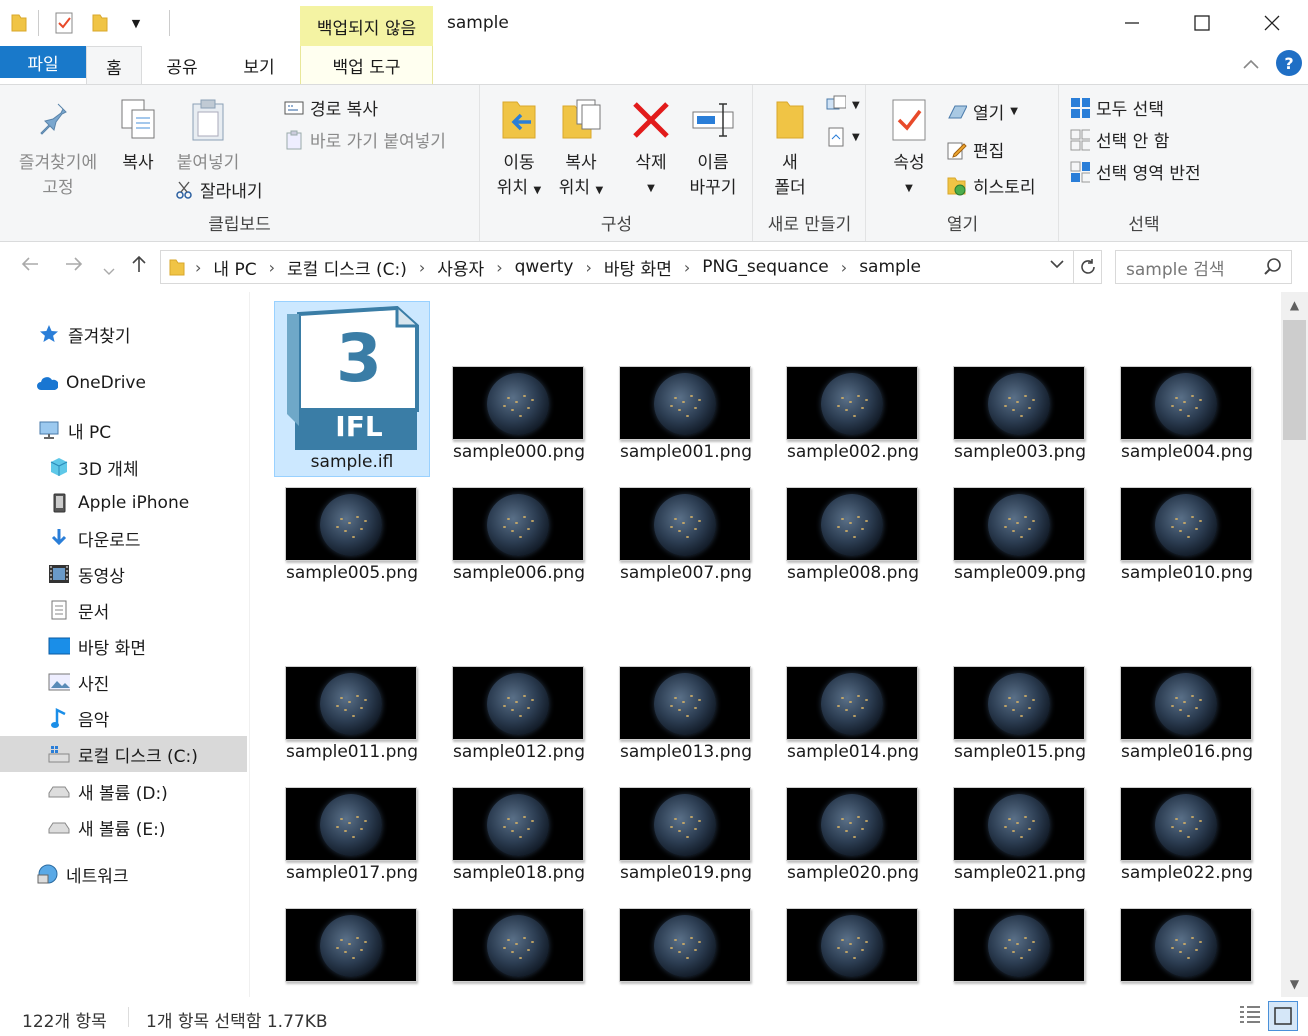 This screenshot has height=1036, width=1308. I want to click on breadcrumb-sample: sample, so click(890, 267).